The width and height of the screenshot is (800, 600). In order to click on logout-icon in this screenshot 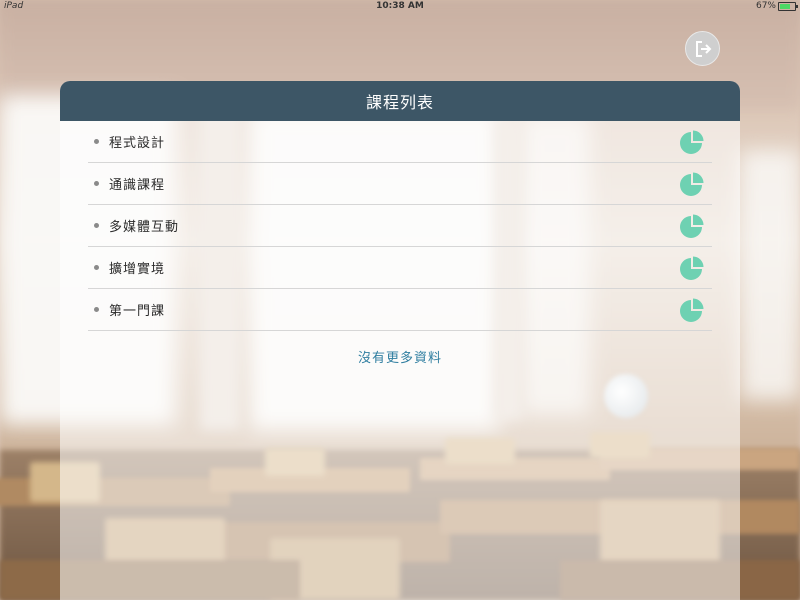, I will do `click(703, 48)`.